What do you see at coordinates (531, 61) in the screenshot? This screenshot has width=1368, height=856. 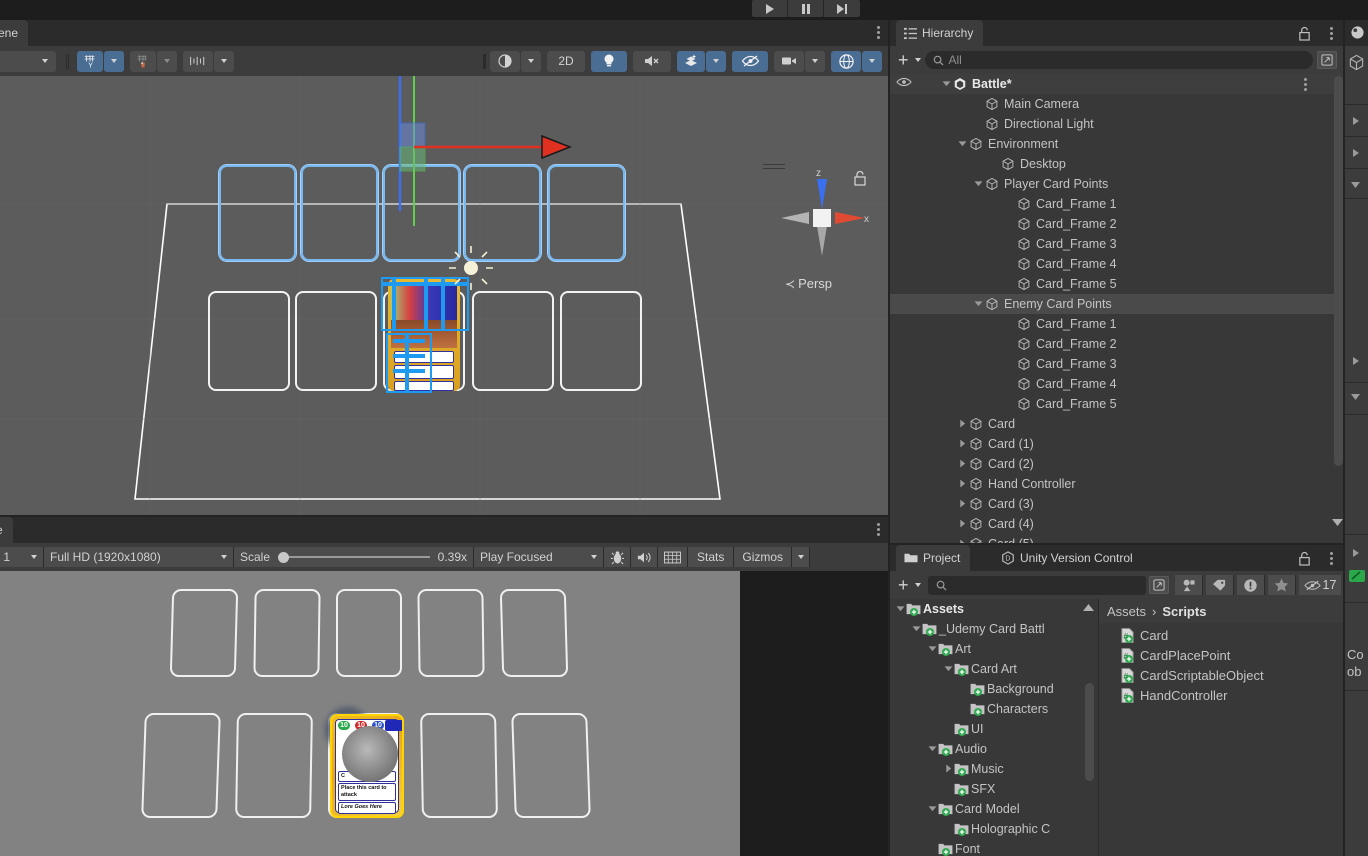 I see `shading-mode-dropdown` at bounding box center [531, 61].